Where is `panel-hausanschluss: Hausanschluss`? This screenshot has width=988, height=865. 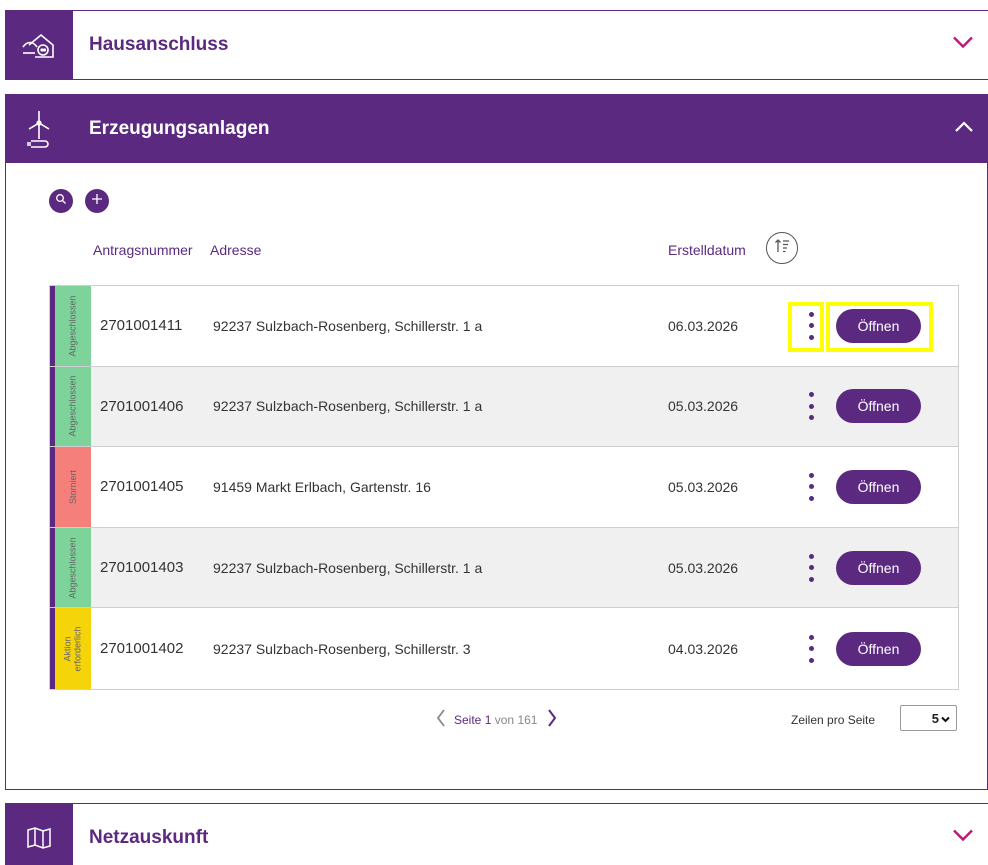
panel-hausanschluss: Hausanschluss is located at coordinates (496, 45).